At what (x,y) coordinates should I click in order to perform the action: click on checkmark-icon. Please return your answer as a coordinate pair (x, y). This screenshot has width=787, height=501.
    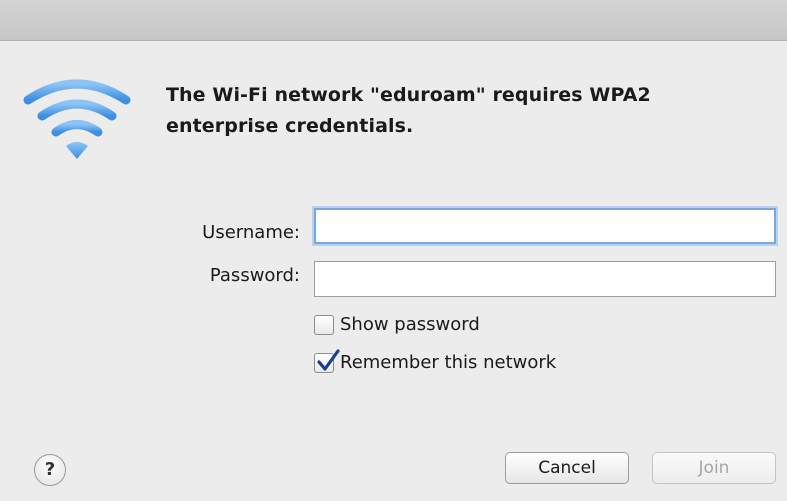
    Looking at the image, I should click on (328, 359).